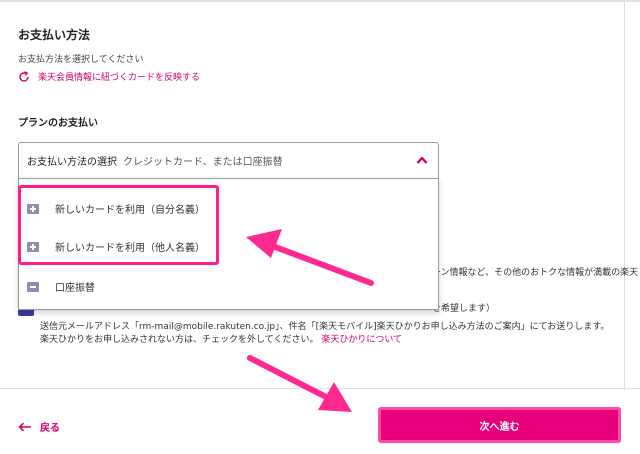 The width and height of the screenshot is (640, 454). Describe the element at coordinates (24, 426) in the screenshot. I see `arrow-left-icon` at that location.